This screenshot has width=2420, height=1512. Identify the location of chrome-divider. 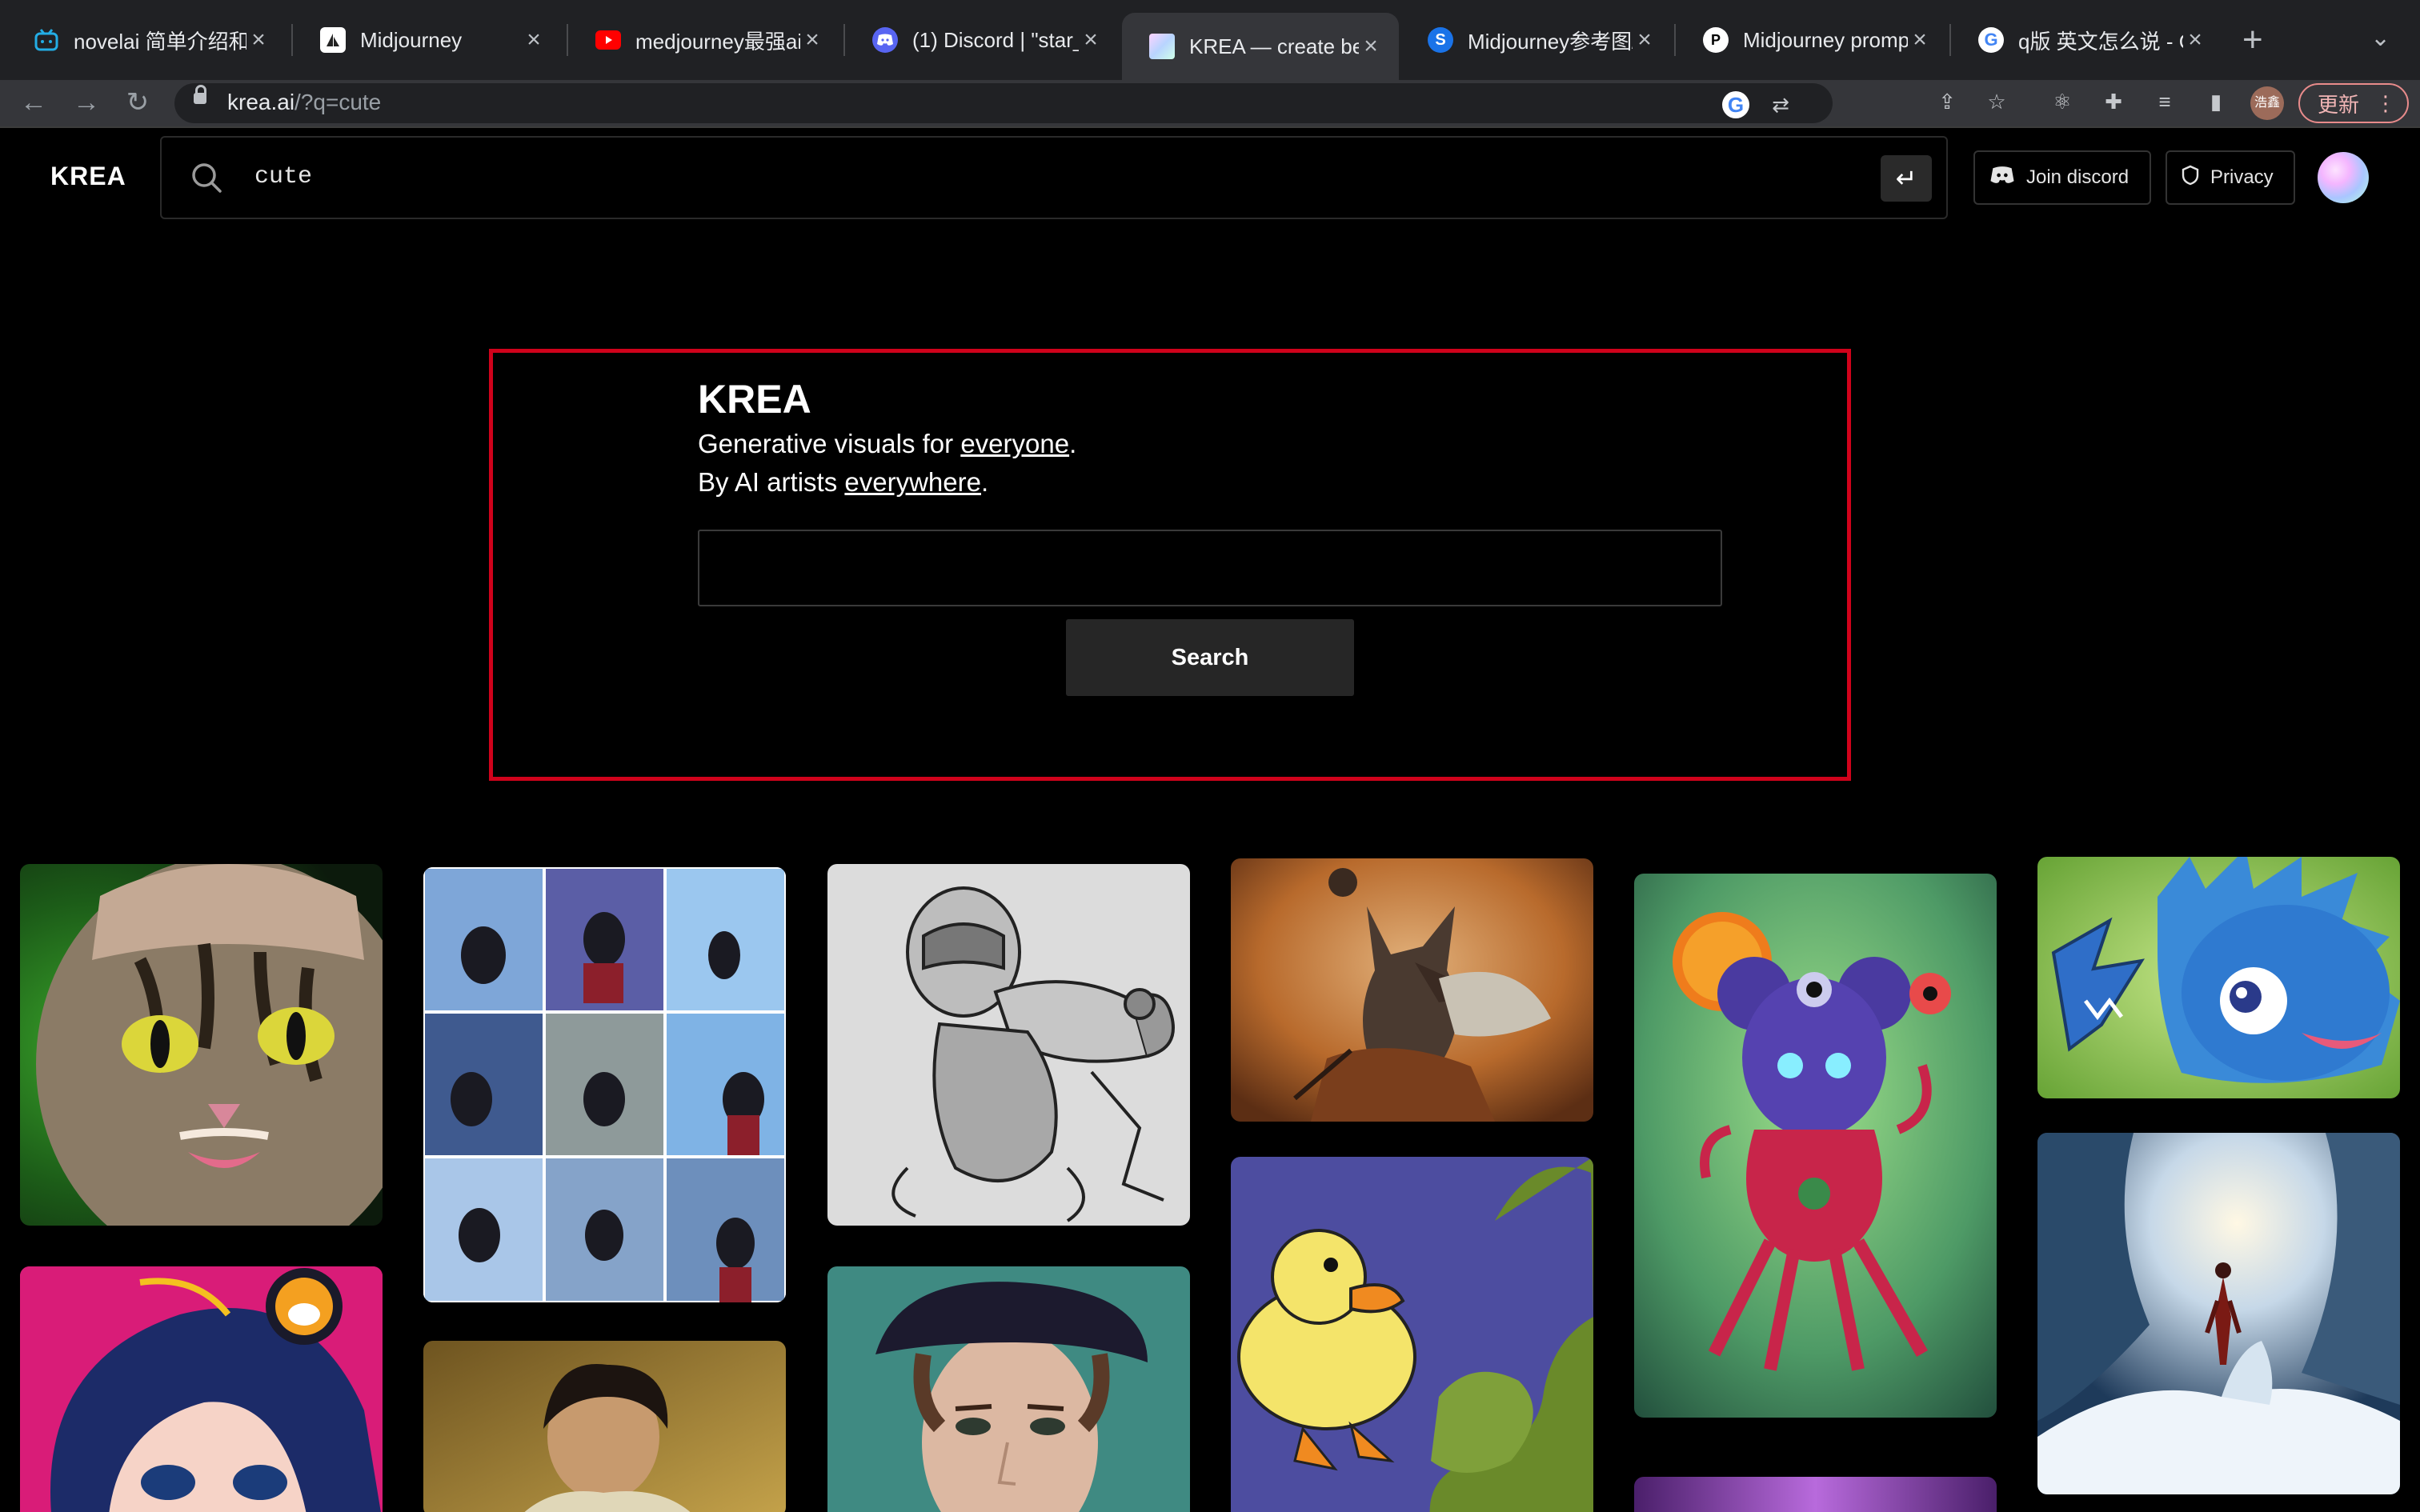
(1210, 127).